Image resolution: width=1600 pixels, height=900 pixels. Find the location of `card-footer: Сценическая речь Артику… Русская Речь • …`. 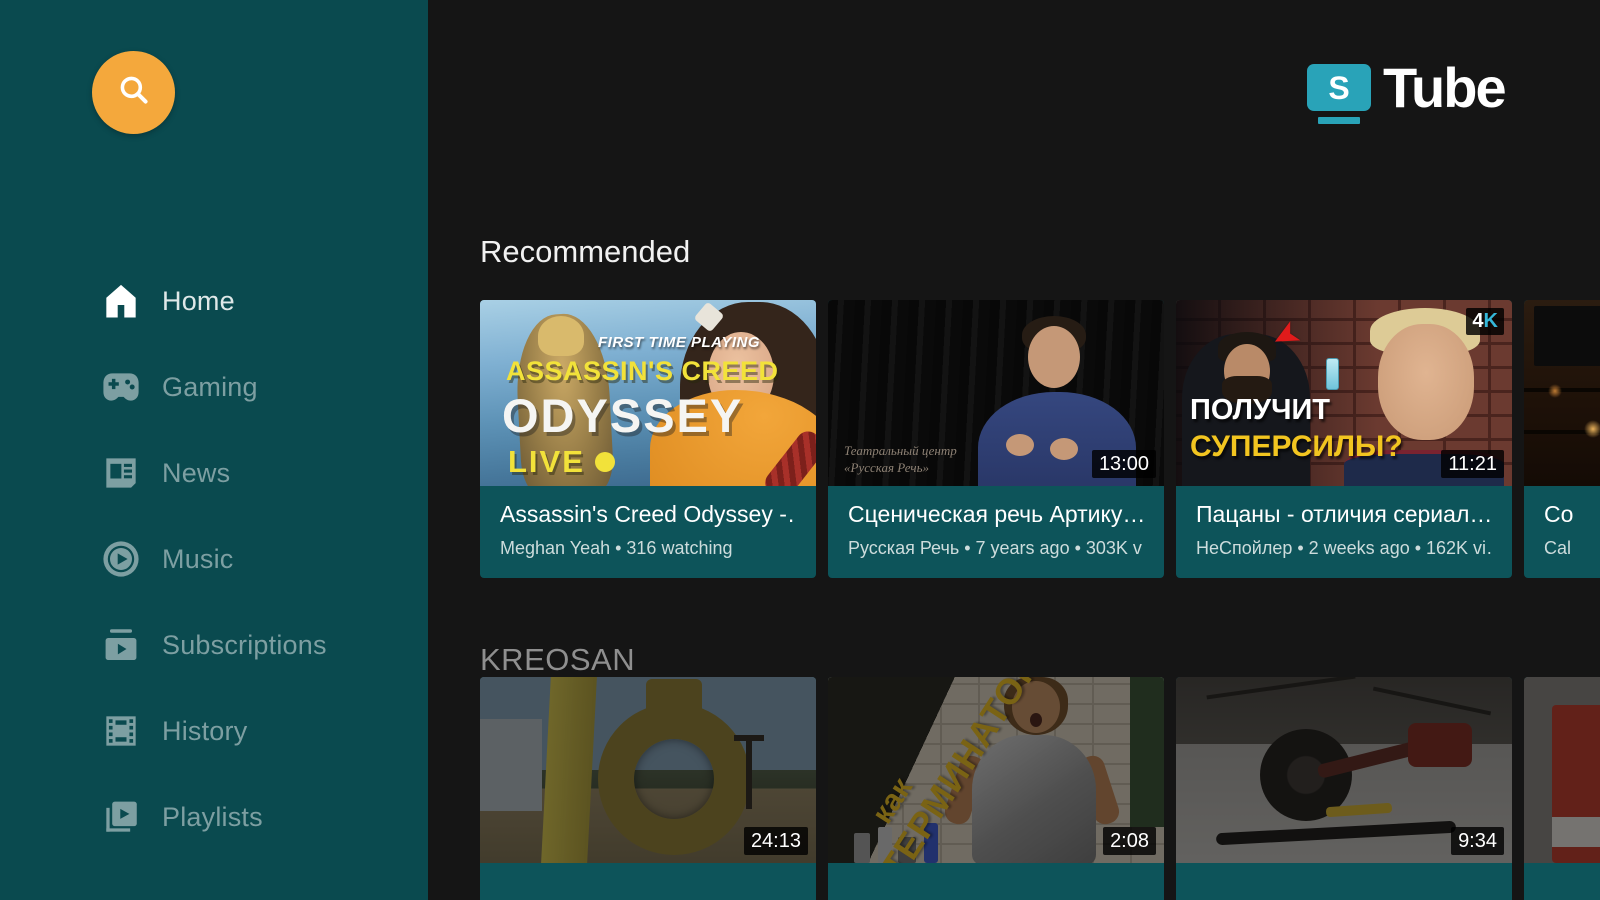

card-footer: Сценическая речь Артику… Русская Речь • … is located at coordinates (996, 532).